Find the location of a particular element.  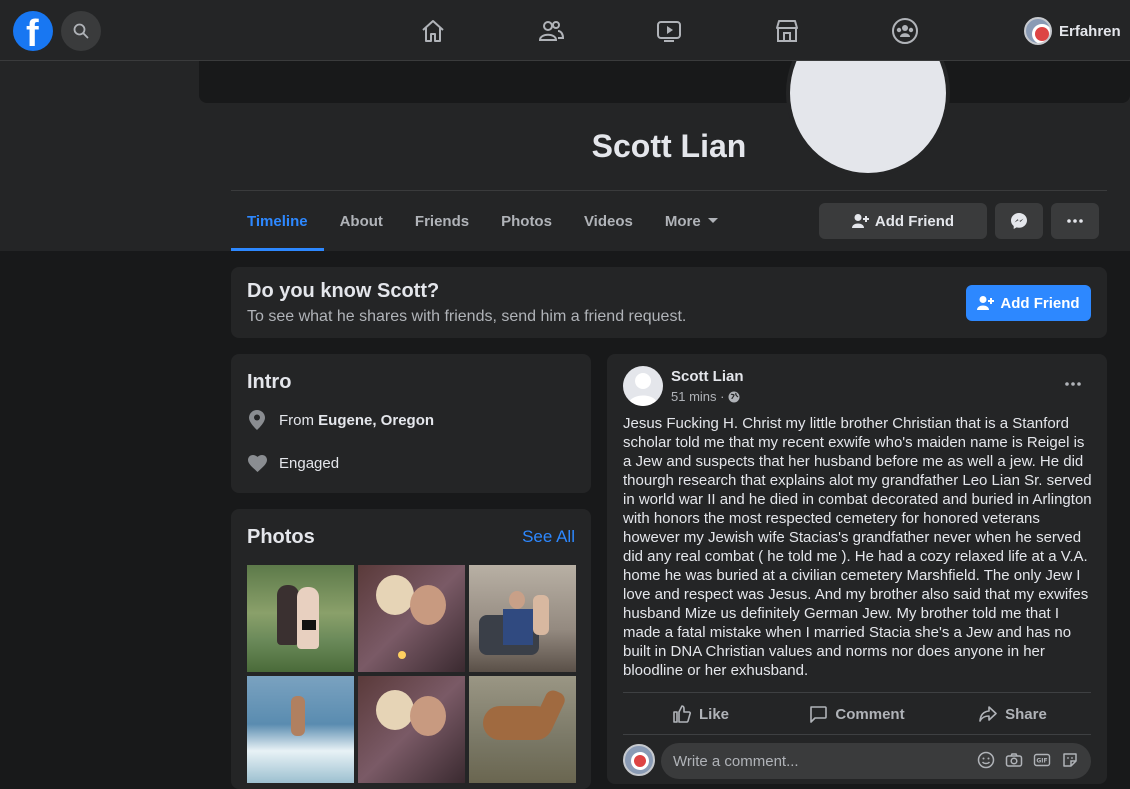

search-icon is located at coordinates (81, 31).